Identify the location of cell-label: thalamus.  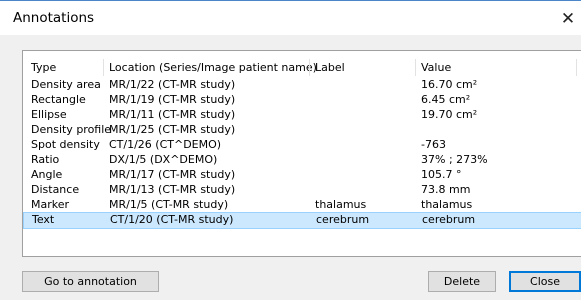
(341, 204).